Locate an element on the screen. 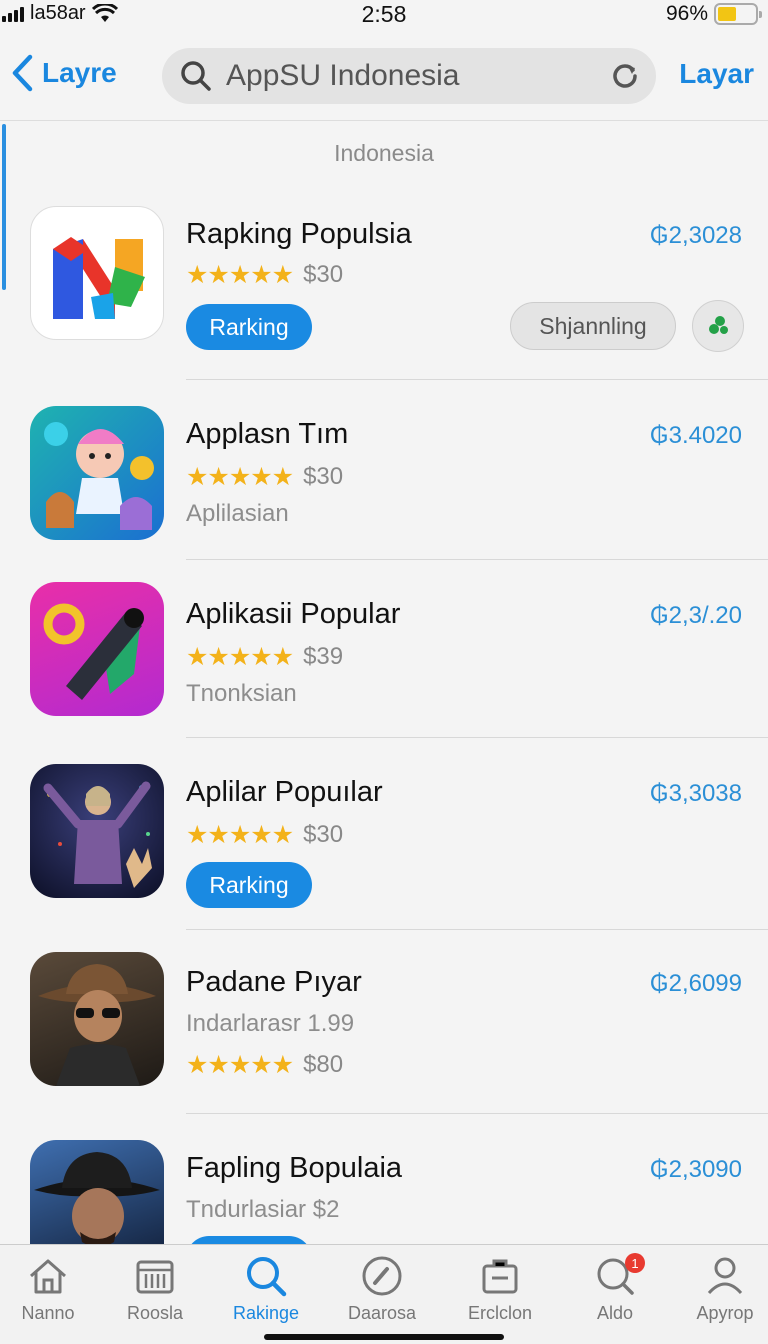 The image size is (768, 1344). app-title: Rapking Populsia is located at coordinates (299, 234).